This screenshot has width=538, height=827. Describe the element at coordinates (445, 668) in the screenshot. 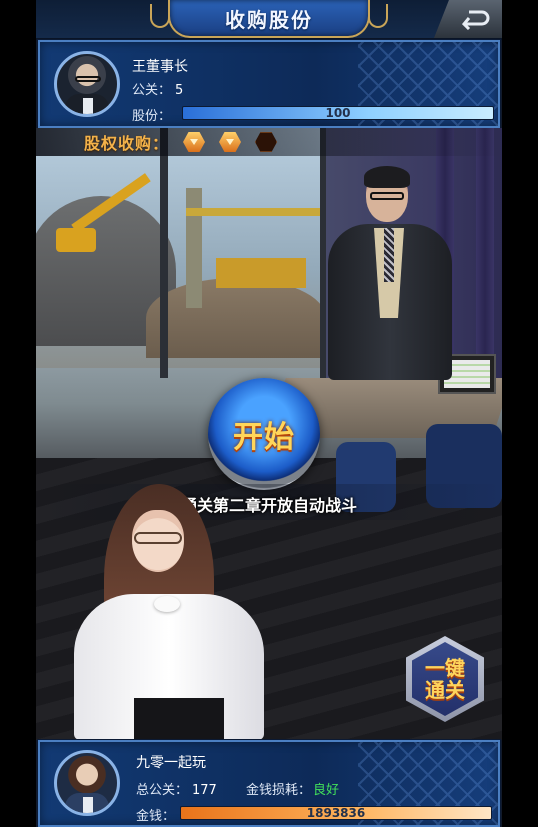

I see `one-click-clear-line1: 一键` at that location.